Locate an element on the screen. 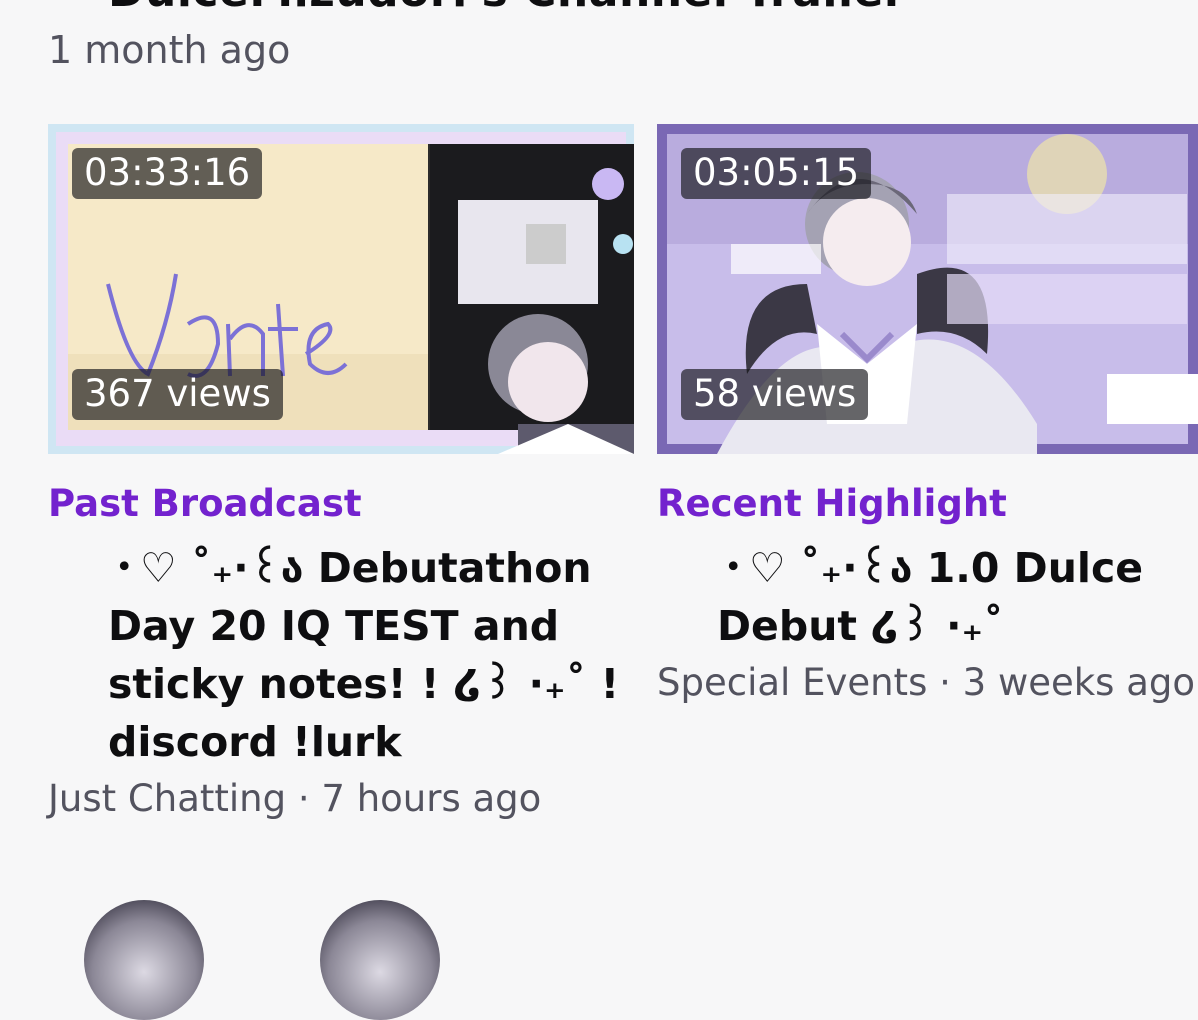 This screenshot has height=1020, width=1198. video-thumbnail: 03:05:15 58 views is located at coordinates (927, 289).